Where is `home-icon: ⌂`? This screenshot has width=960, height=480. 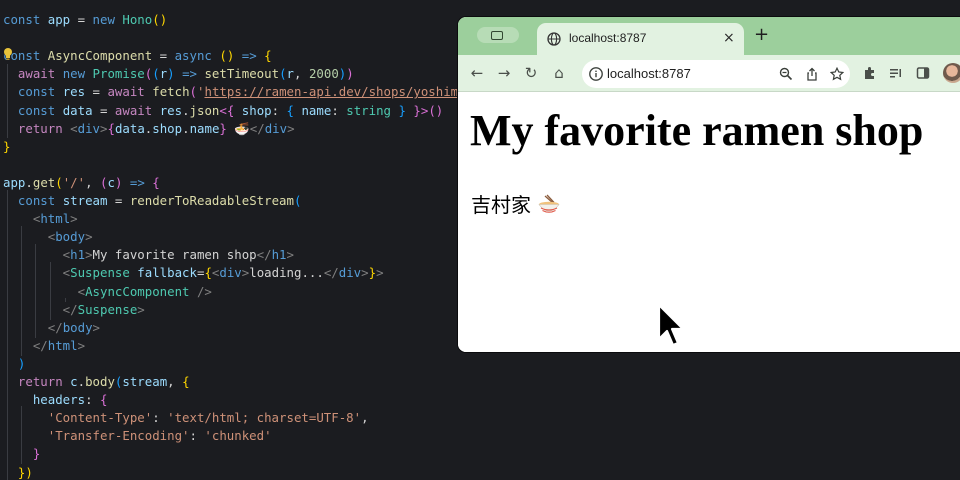
home-icon: ⌂ is located at coordinates (559, 73).